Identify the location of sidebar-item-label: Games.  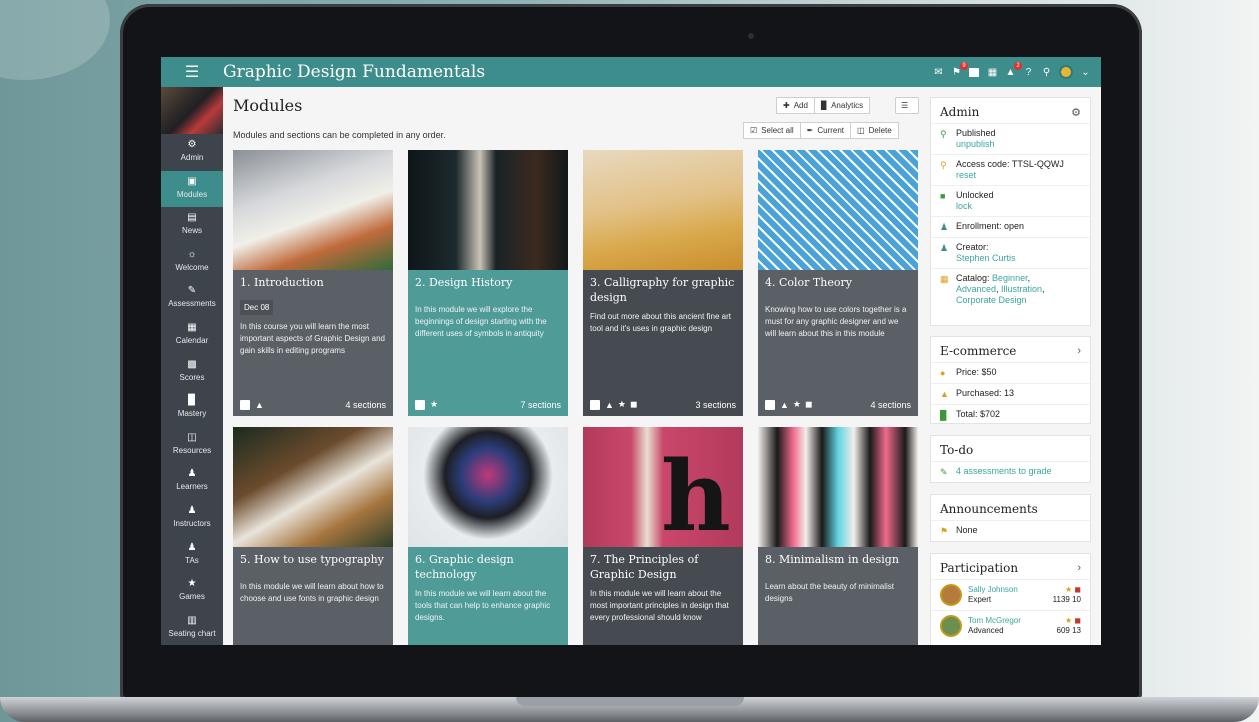
(192, 597).